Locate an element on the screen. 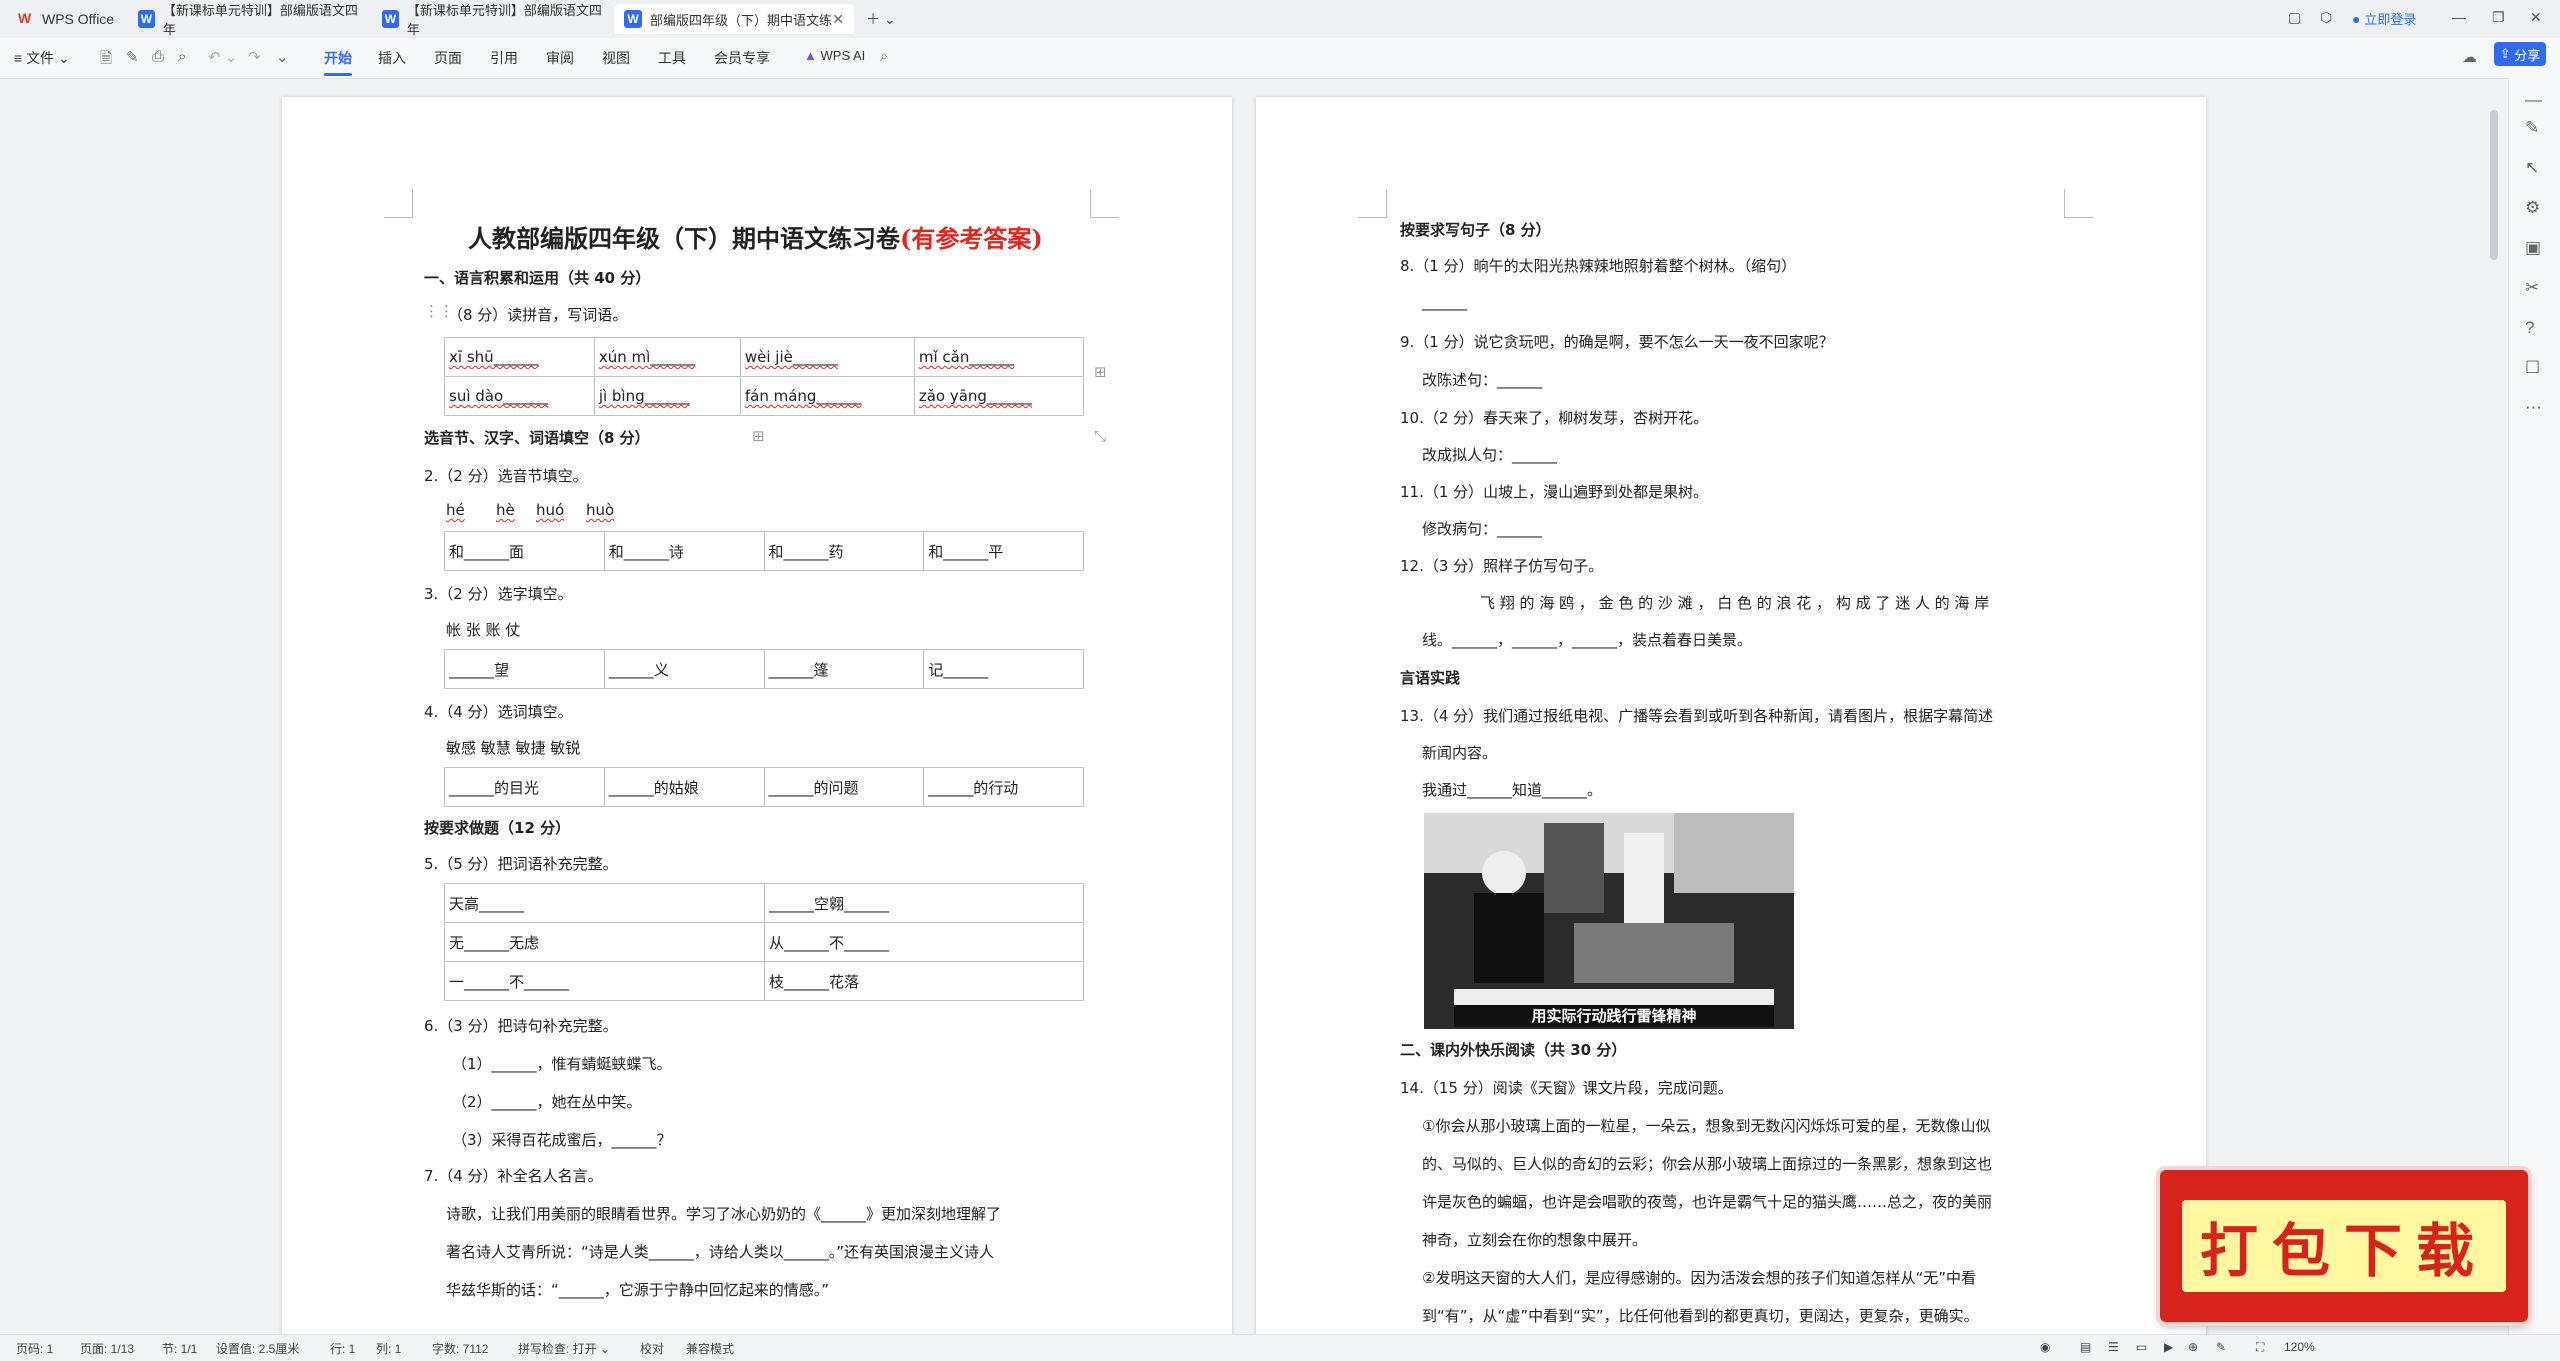  menu-reference: 引用 is located at coordinates (504, 58).